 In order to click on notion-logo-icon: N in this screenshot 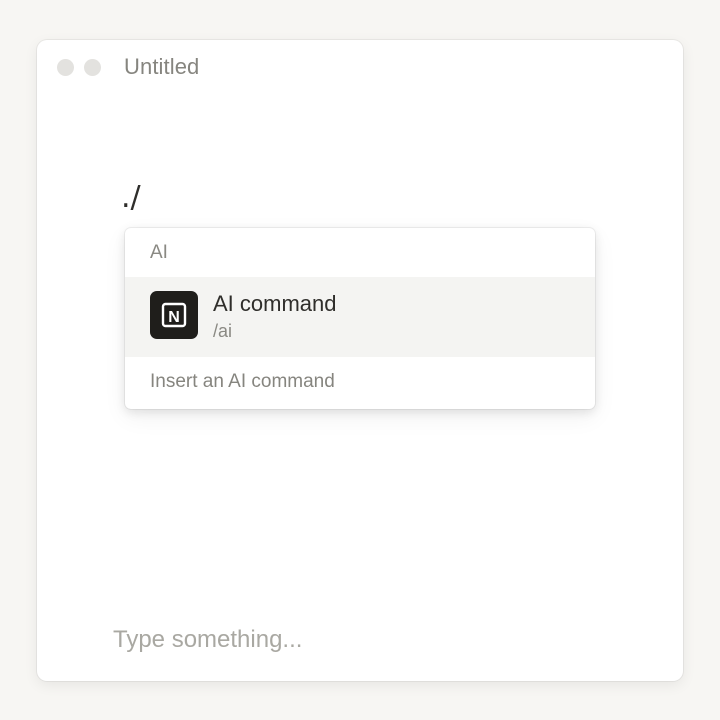, I will do `click(174, 315)`.